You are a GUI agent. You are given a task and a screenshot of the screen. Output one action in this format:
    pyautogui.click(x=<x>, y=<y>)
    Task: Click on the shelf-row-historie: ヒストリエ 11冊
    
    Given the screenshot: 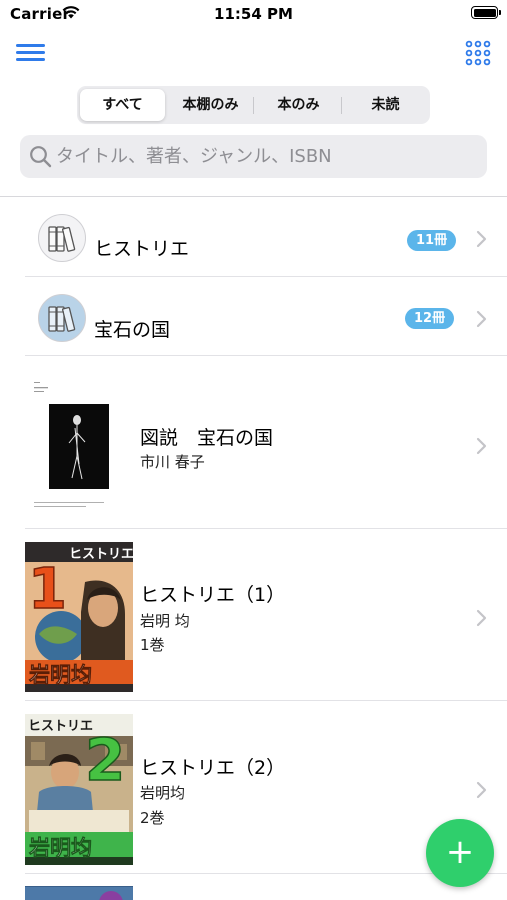 What is the action you would take?
    pyautogui.click(x=253, y=237)
    